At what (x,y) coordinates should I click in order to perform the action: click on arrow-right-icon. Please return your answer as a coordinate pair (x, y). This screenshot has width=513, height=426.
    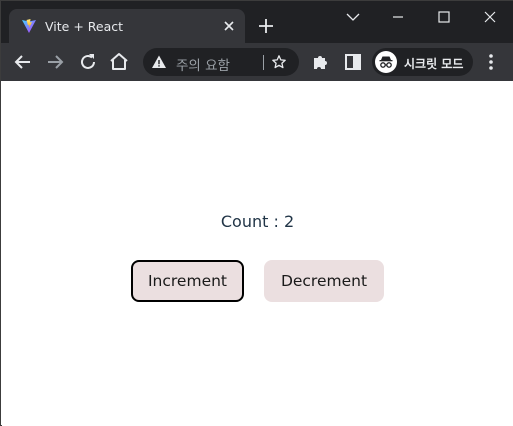
    Looking at the image, I should click on (55, 62).